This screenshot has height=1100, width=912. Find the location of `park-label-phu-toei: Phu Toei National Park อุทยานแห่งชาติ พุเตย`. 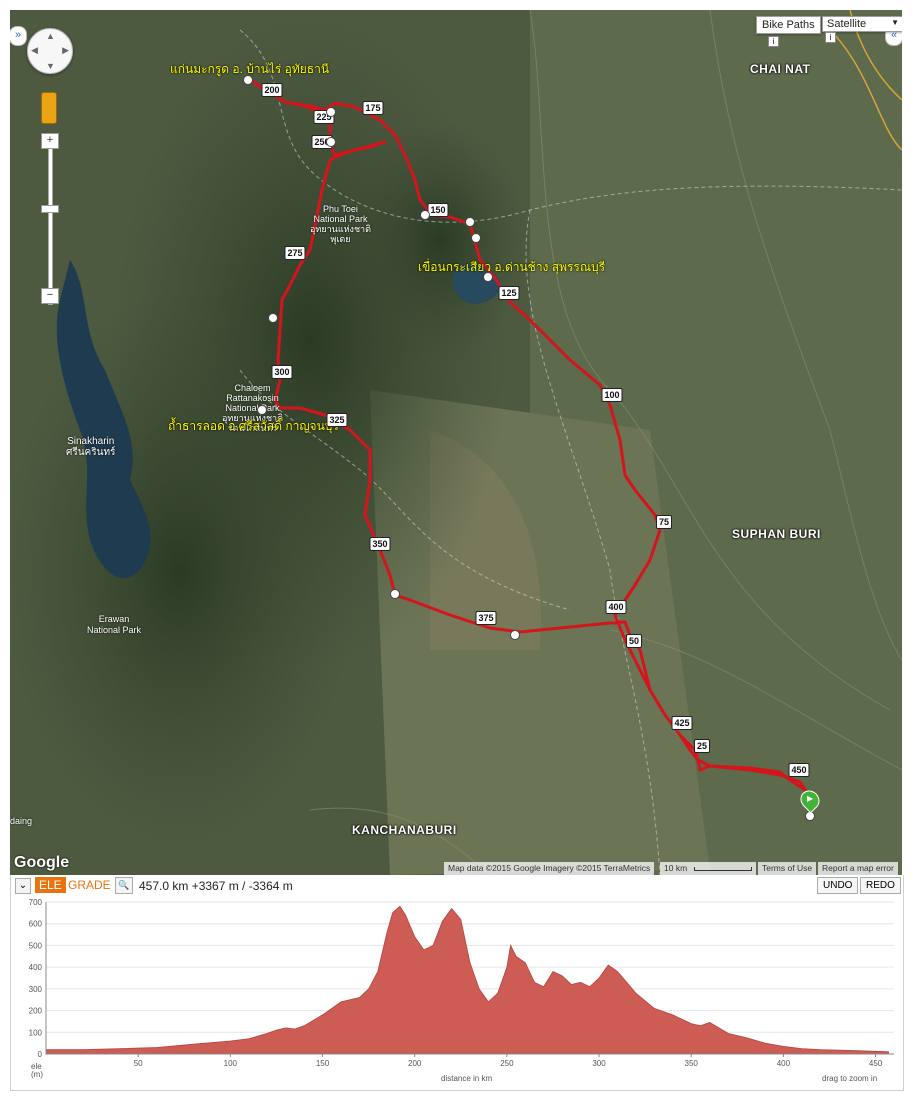

park-label-phu-toei: Phu Toei National Park อุทยานแห่งชาติ พุเตย is located at coordinates (340, 224).